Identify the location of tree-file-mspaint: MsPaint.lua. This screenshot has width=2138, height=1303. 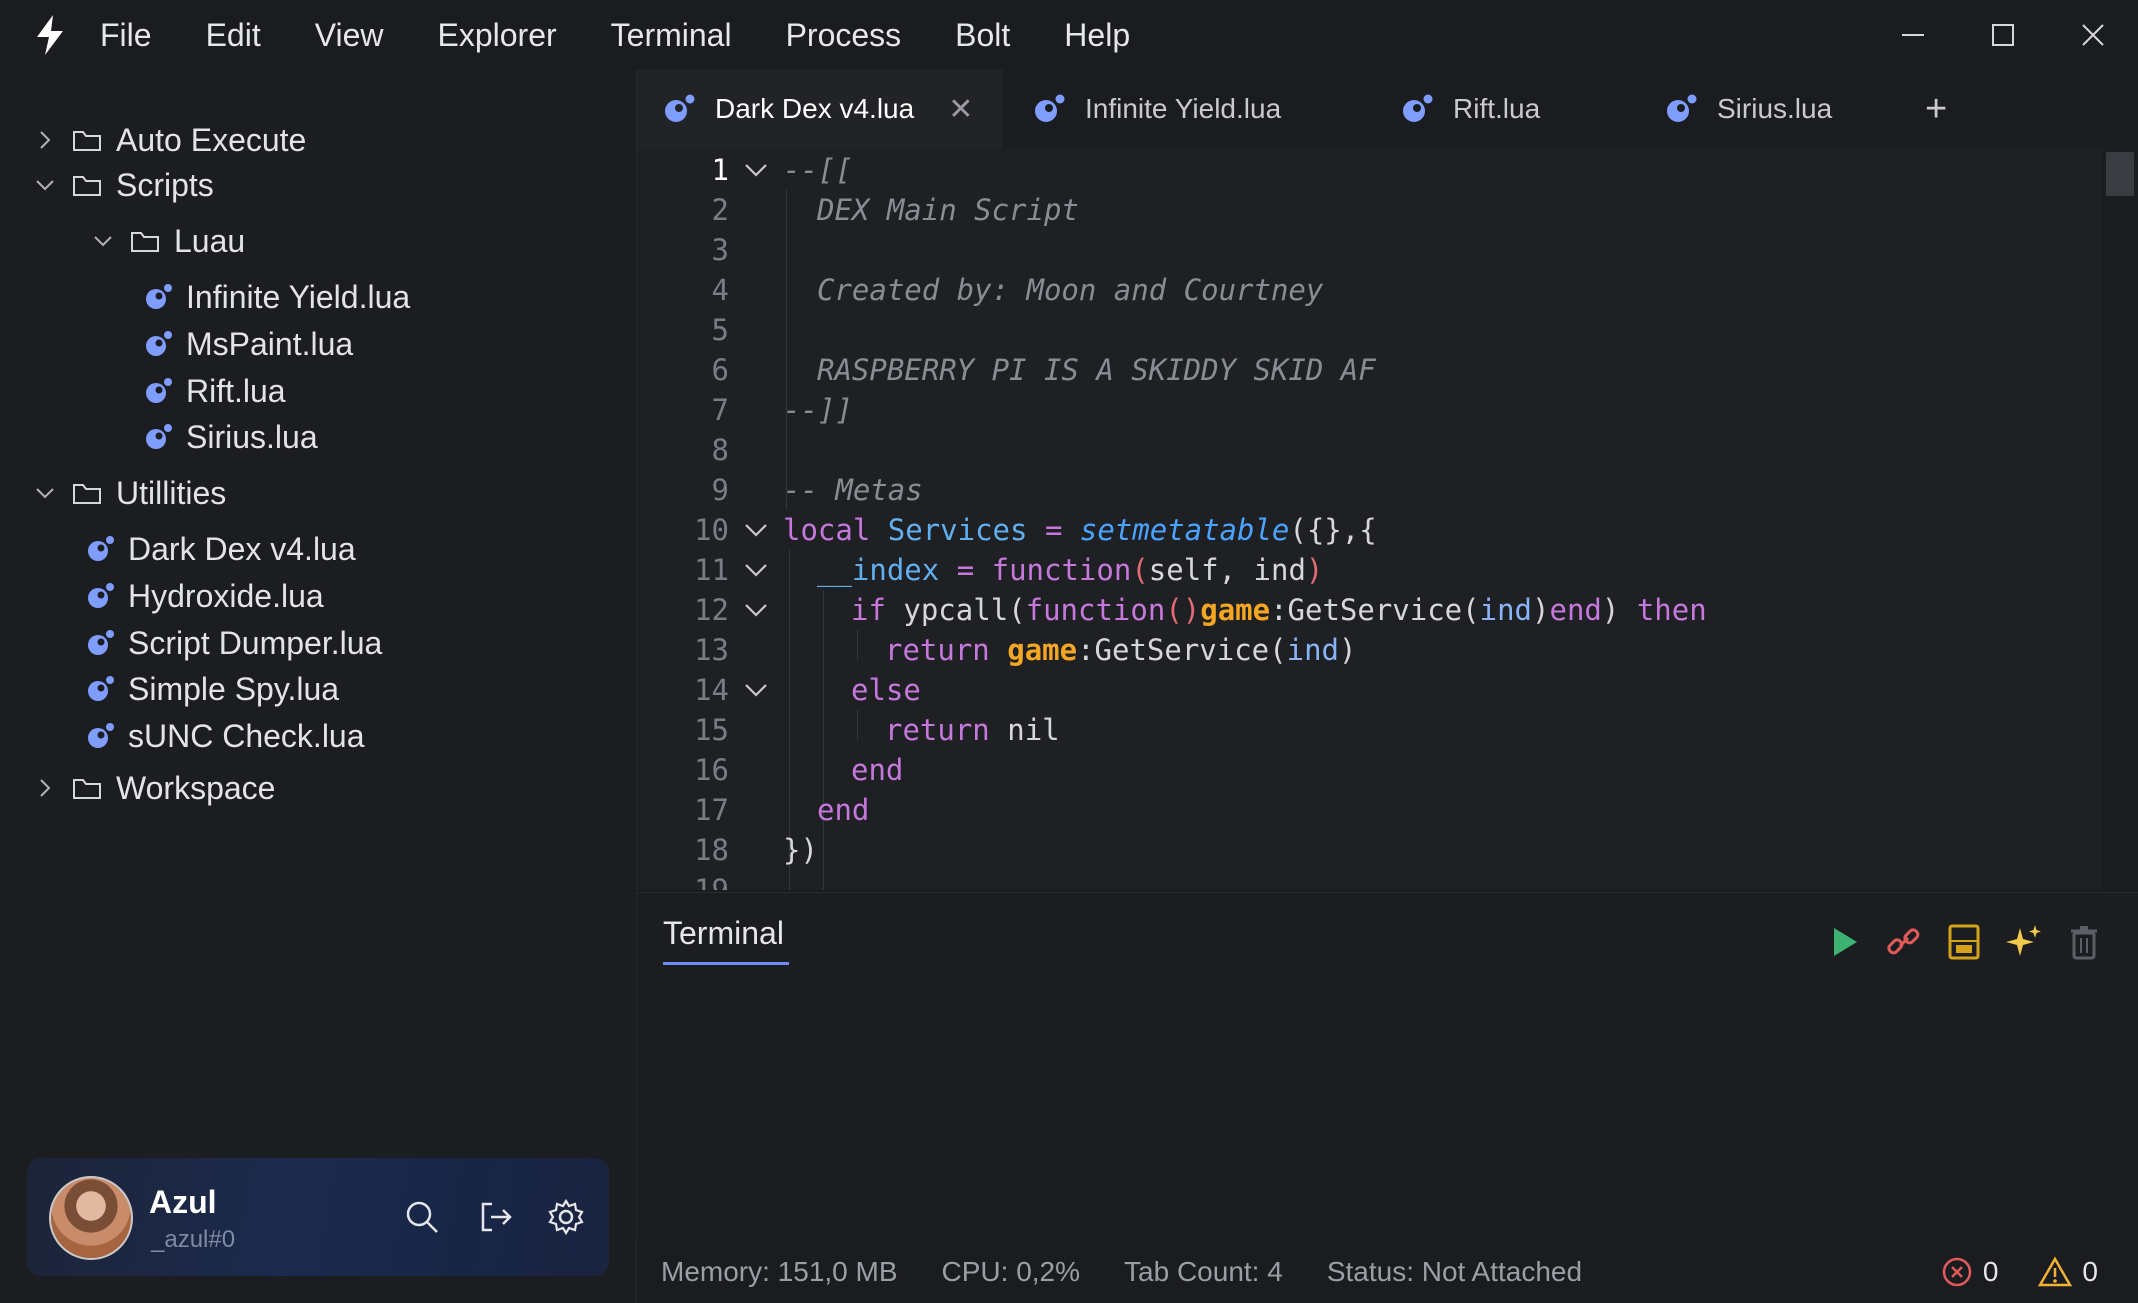
(248, 344).